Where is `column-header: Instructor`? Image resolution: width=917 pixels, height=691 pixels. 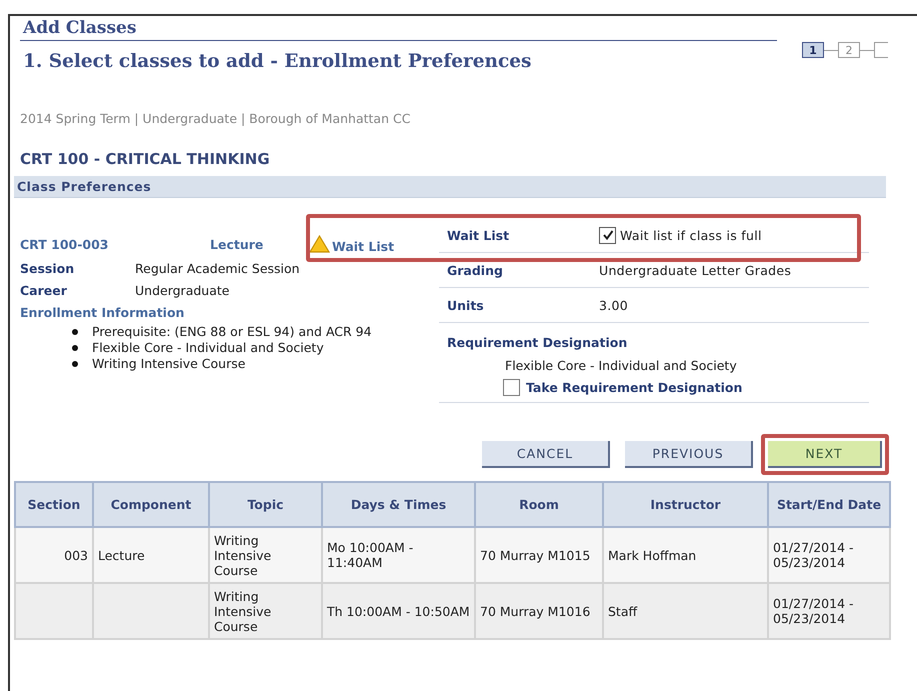 column-header: Instructor is located at coordinates (685, 504).